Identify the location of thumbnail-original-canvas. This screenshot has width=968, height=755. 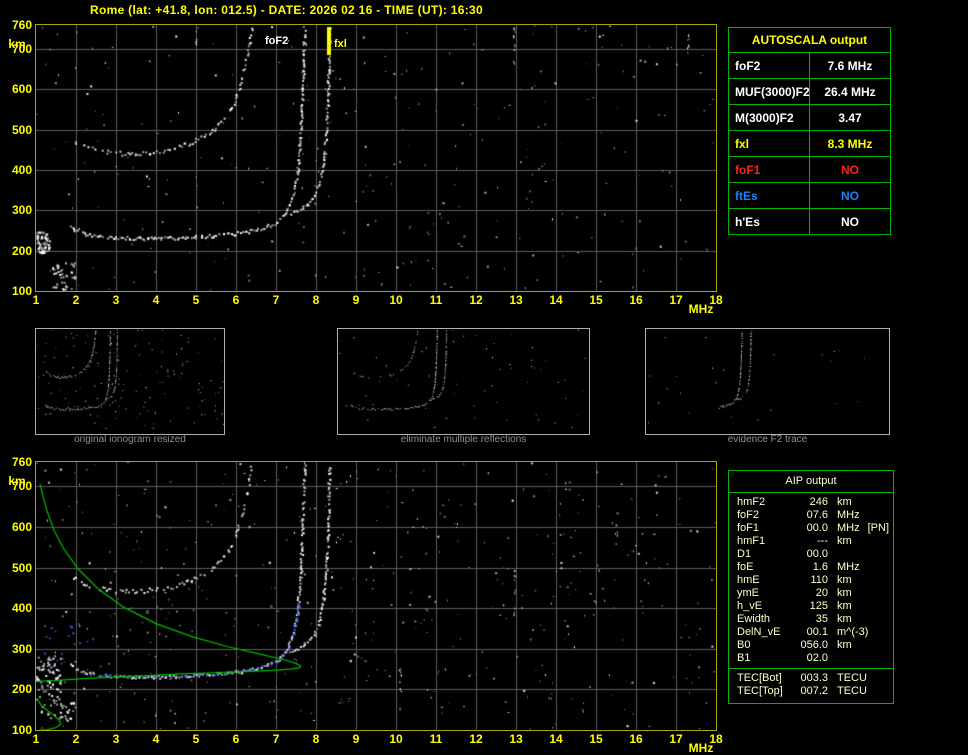
(130, 379).